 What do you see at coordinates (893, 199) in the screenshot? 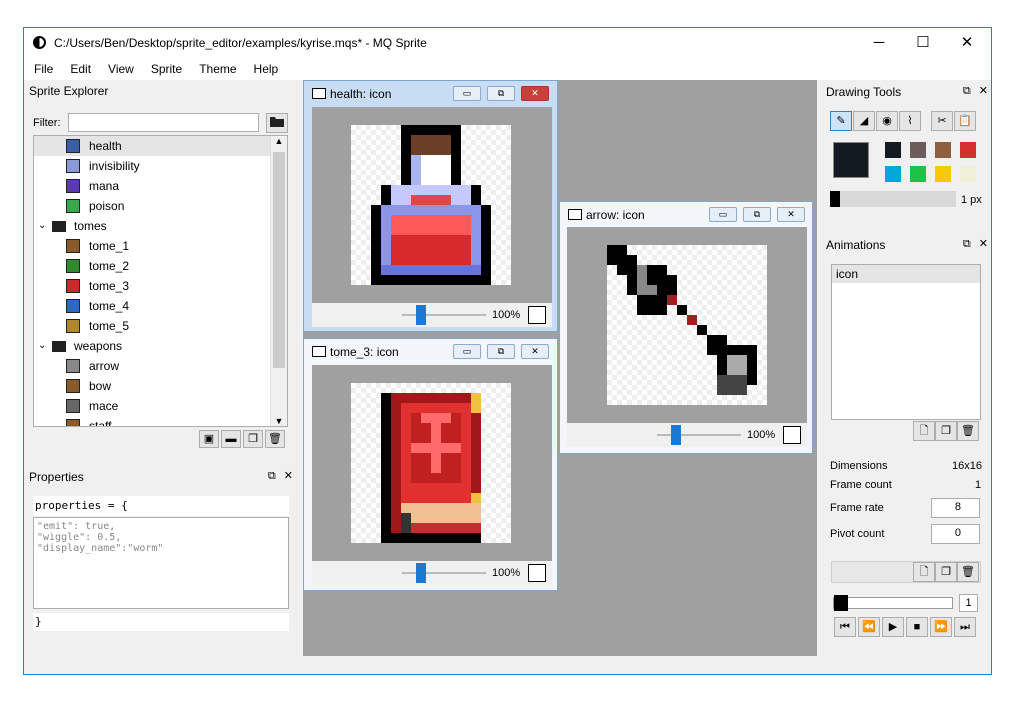
I see `pen-size-slider` at bounding box center [893, 199].